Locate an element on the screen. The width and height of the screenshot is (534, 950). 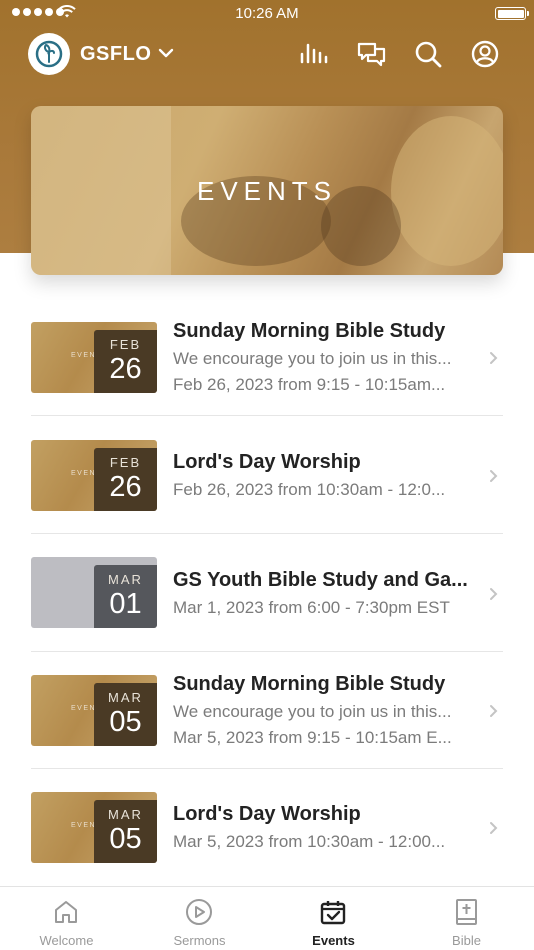
tab-label: Bible is located at coordinates (466, 940).